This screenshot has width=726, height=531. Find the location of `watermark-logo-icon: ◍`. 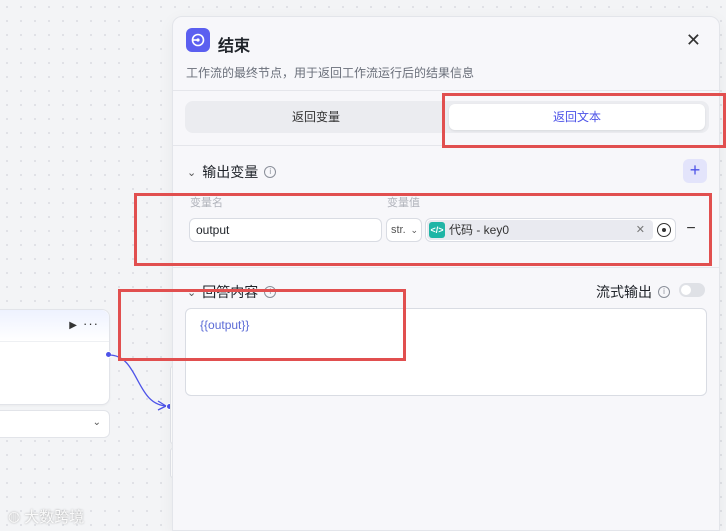

watermark-logo-icon: ◍ is located at coordinates (14, 516).